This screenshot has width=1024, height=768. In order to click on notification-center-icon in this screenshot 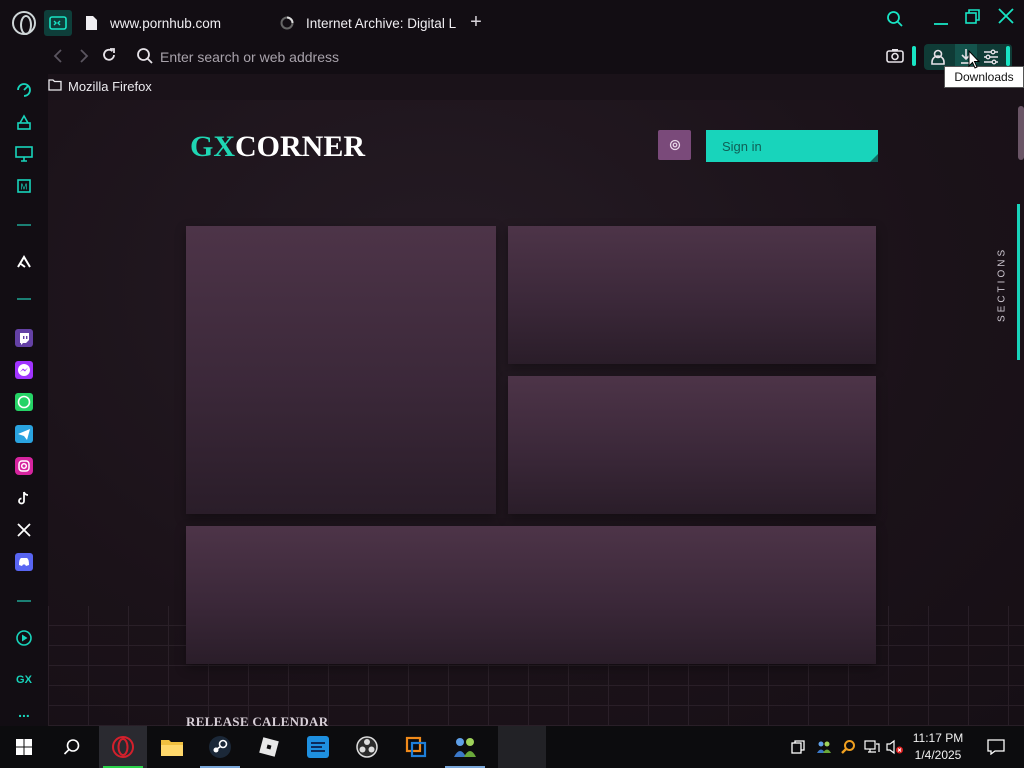, I will do `click(996, 747)`.